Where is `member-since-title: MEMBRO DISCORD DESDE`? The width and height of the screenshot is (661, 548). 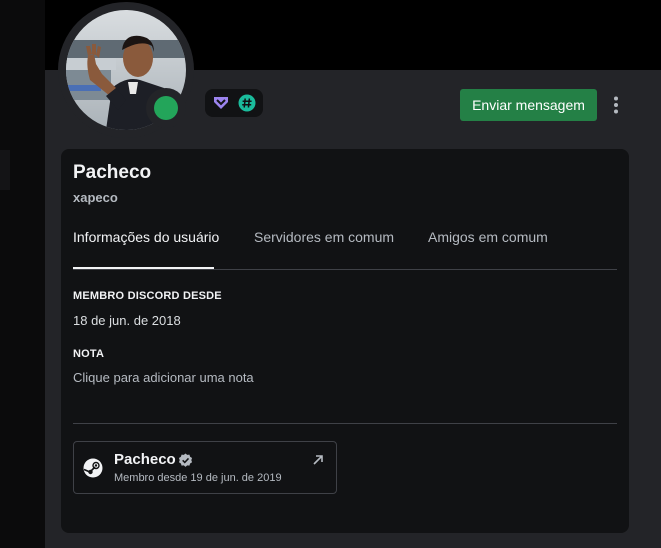 member-since-title: MEMBRO DISCORD DESDE is located at coordinates (147, 296).